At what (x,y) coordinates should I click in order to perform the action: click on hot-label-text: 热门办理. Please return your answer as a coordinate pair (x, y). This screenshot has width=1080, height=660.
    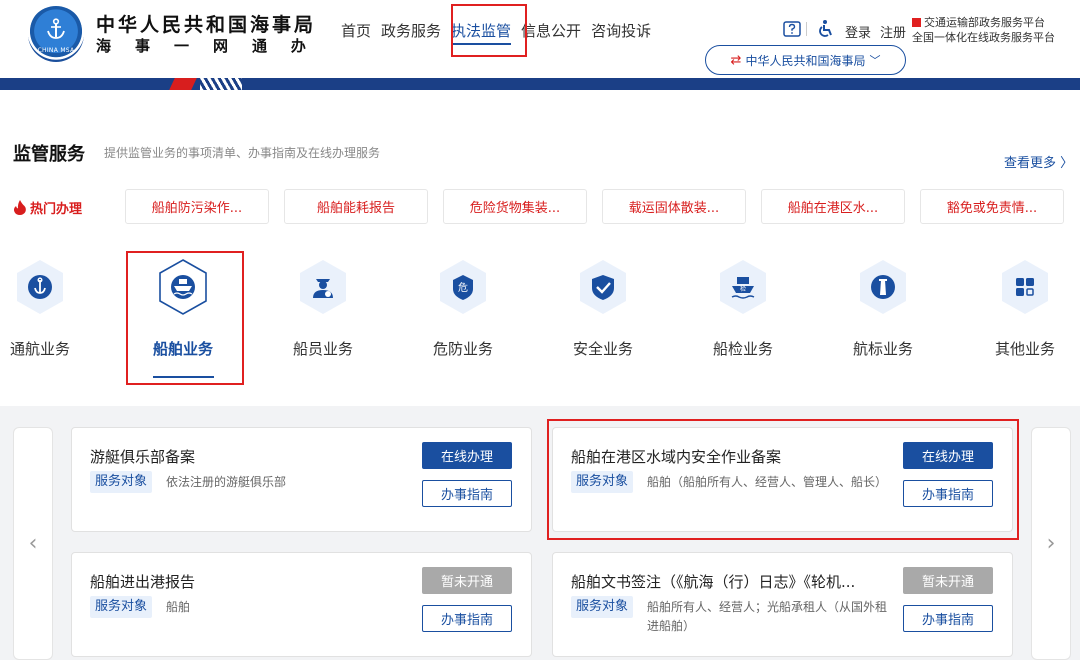
    Looking at the image, I should click on (56, 209).